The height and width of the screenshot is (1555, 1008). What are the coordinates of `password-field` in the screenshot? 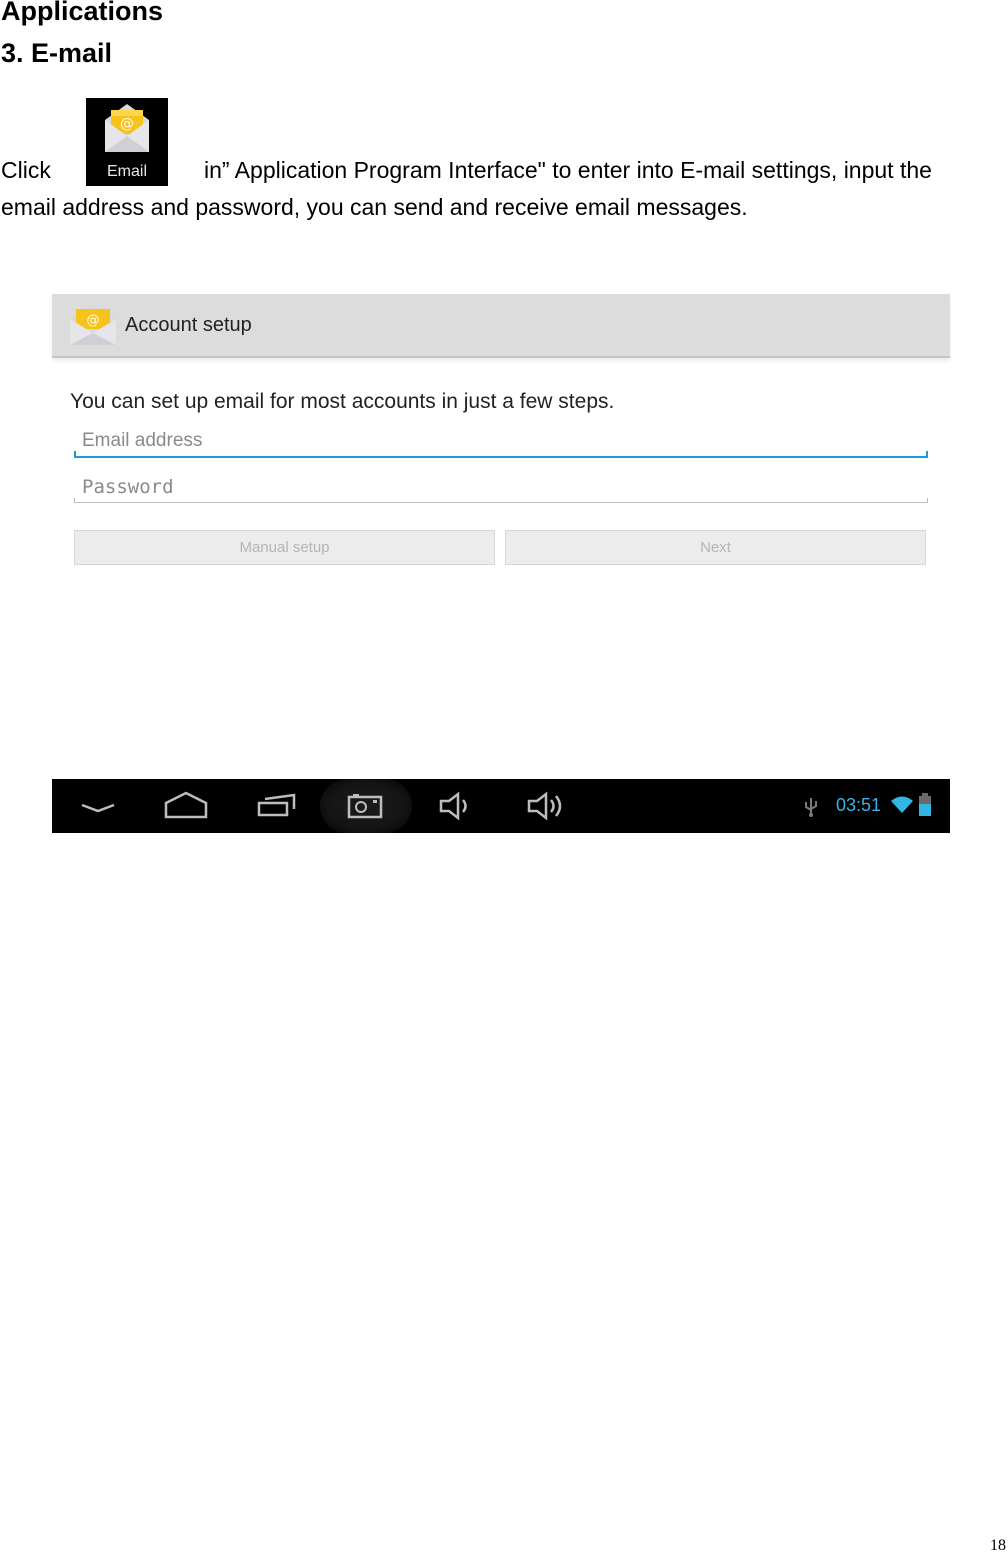 It's located at (501, 487).